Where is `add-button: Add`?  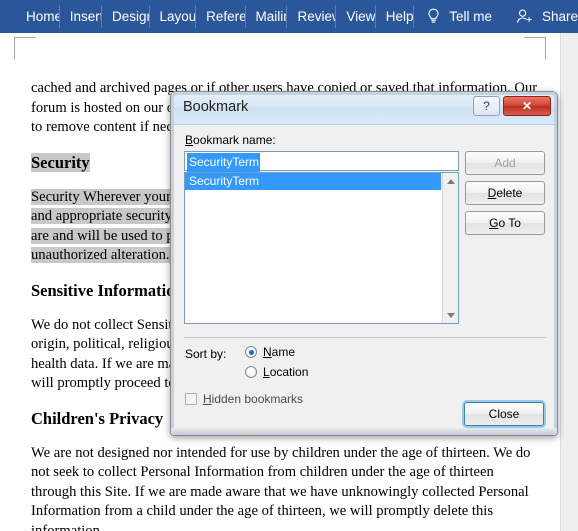 add-button: Add is located at coordinates (505, 163).